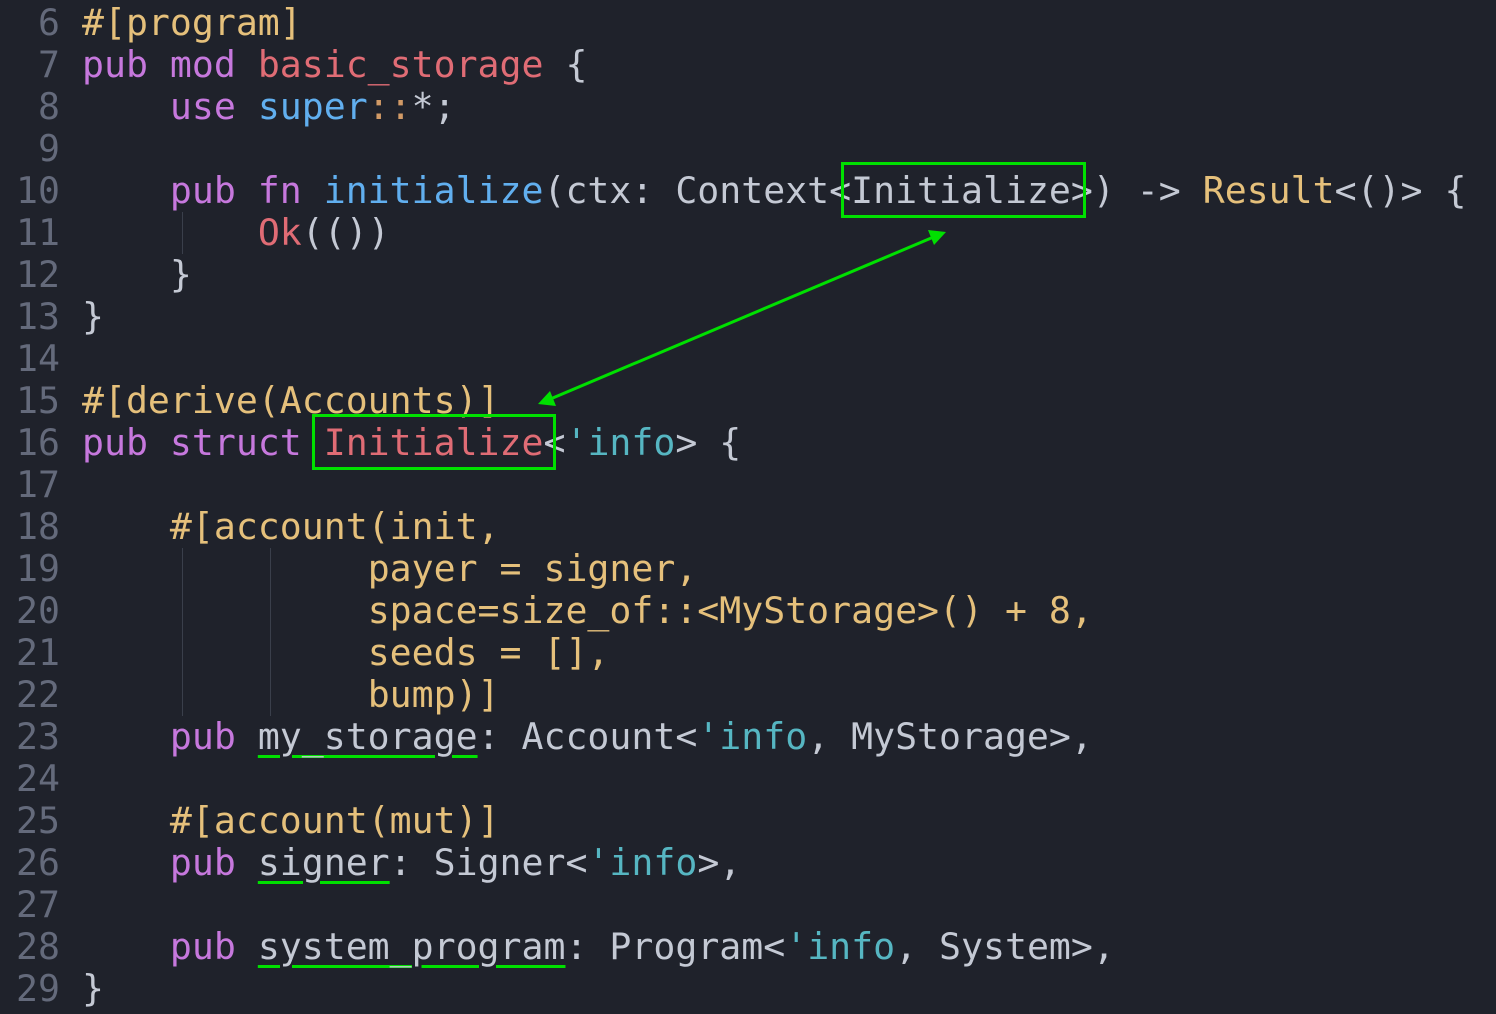 The width and height of the screenshot is (1496, 1014). What do you see at coordinates (748, 989) in the screenshot?
I see `code-line: 29}` at bounding box center [748, 989].